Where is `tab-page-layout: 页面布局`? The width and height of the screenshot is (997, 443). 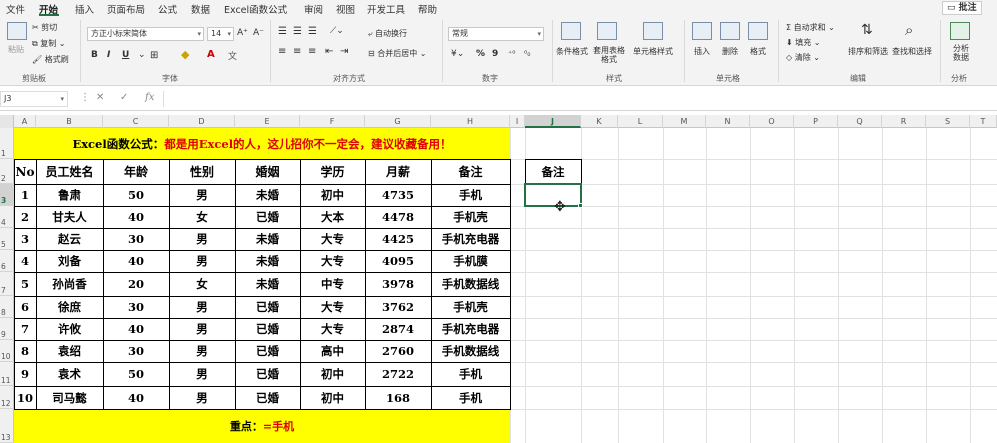 tab-page-layout: 页面布局 is located at coordinates (126, 9).